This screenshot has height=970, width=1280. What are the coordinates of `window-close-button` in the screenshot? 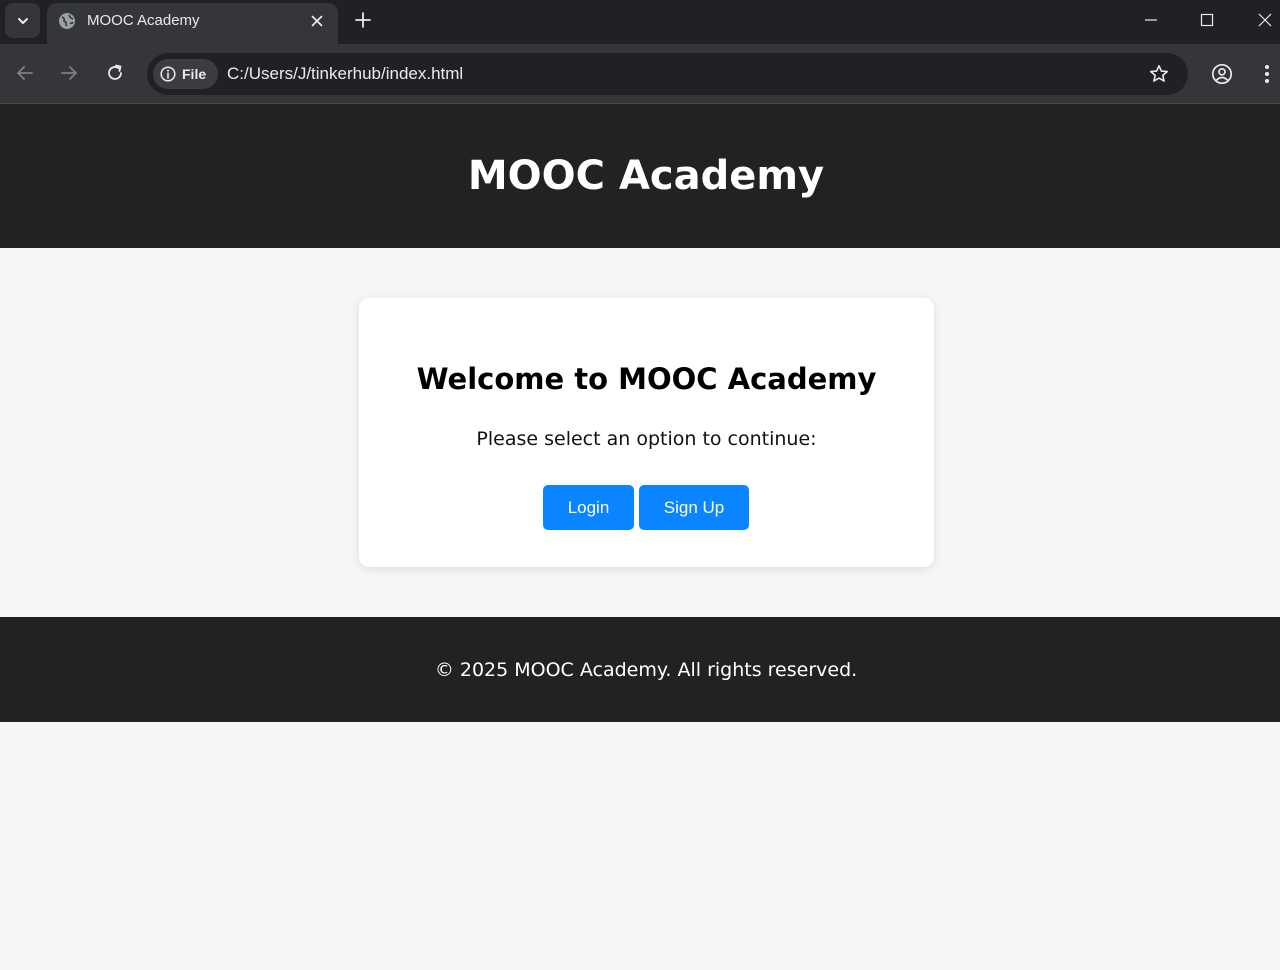 It's located at (1265, 20).